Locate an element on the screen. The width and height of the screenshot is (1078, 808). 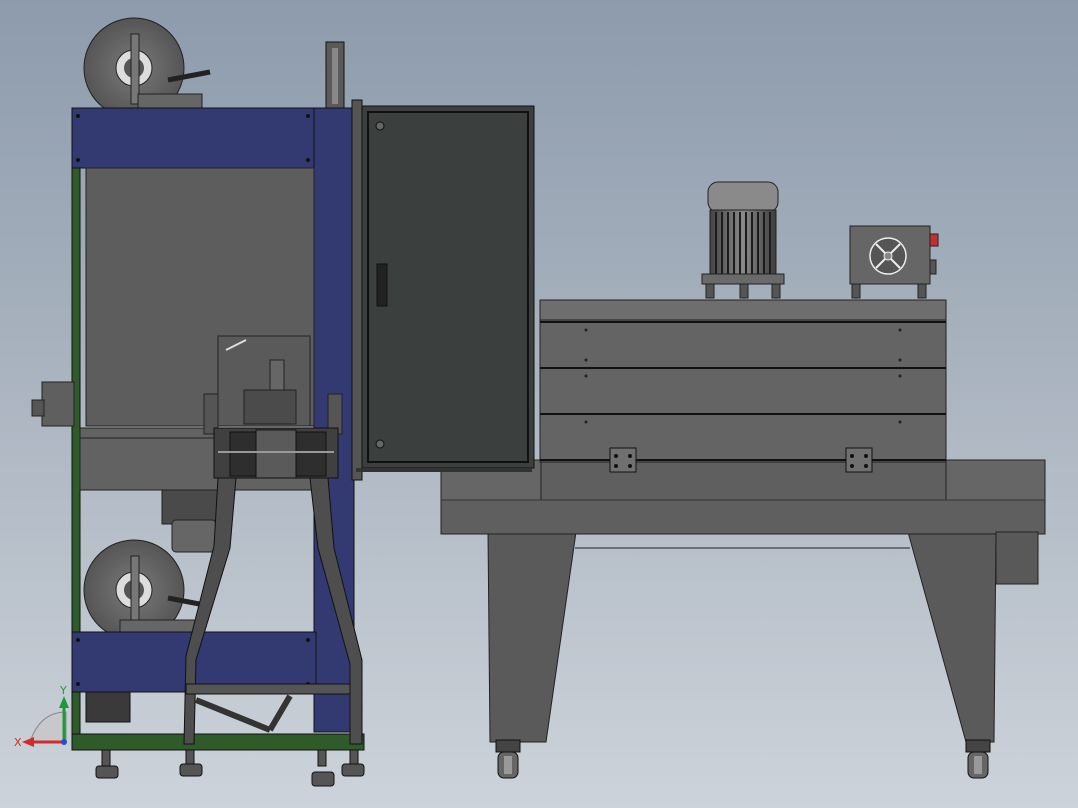
tunnel-leg-right is located at coordinates (952, 637).